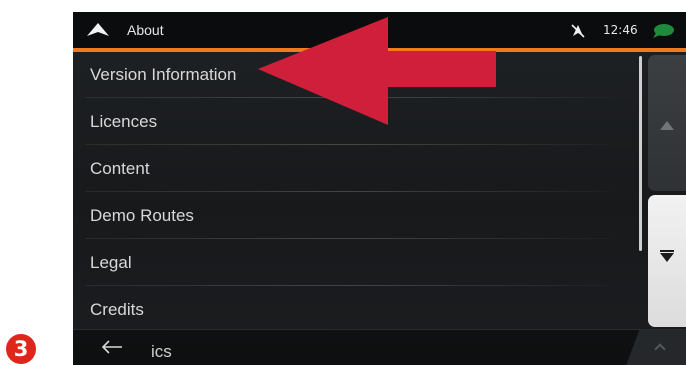  What do you see at coordinates (578, 33) in the screenshot?
I see `no-gps-signal-icon` at bounding box center [578, 33].